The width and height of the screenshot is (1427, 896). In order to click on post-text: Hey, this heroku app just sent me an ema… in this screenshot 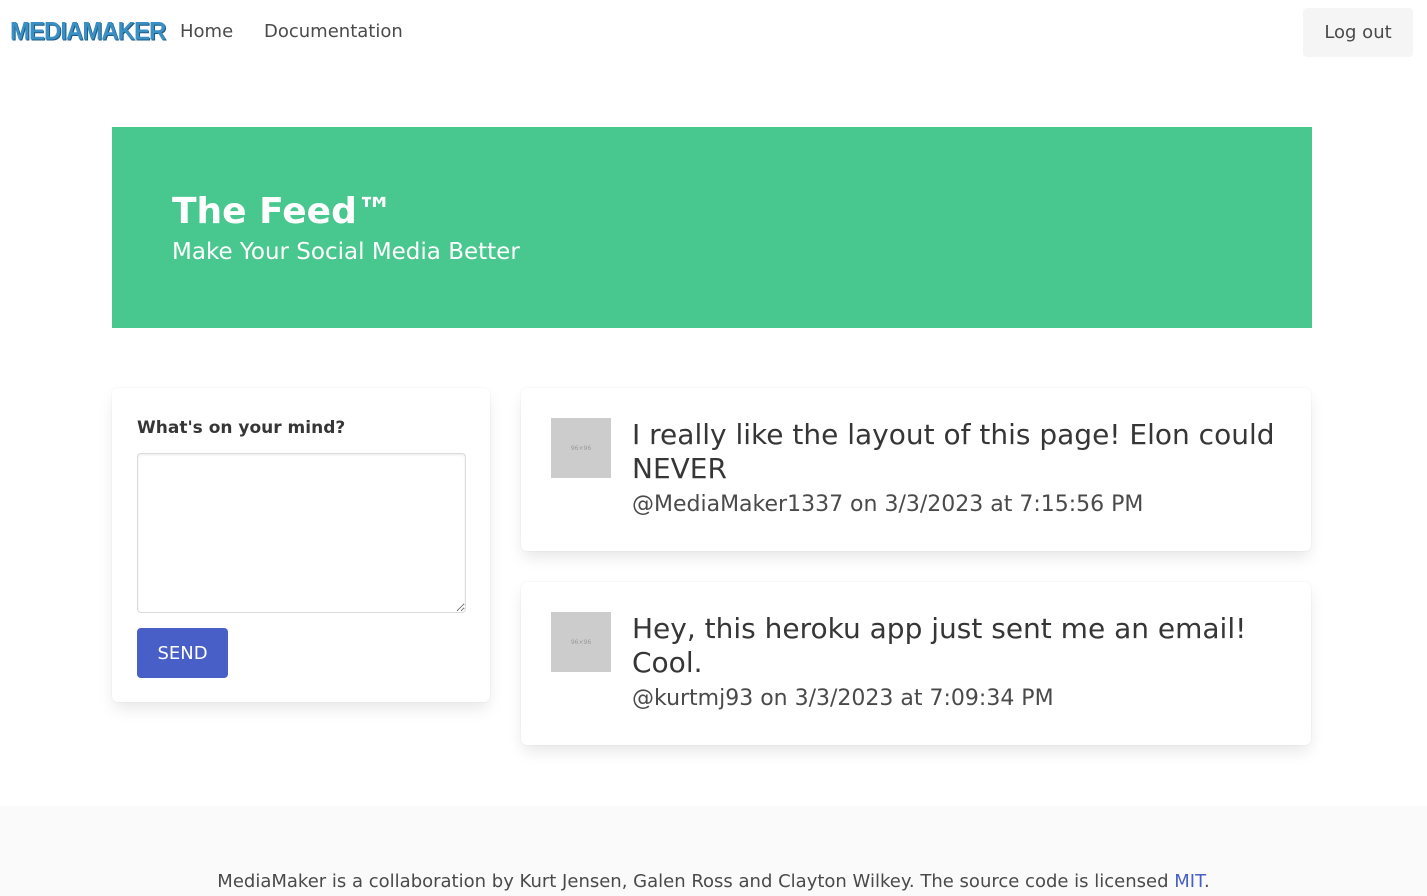, I will do `click(939, 645)`.